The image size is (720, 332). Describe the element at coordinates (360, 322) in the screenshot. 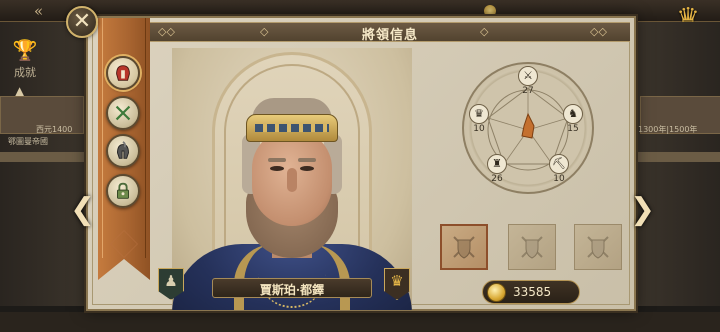

I see `background-bottom-bar` at that location.